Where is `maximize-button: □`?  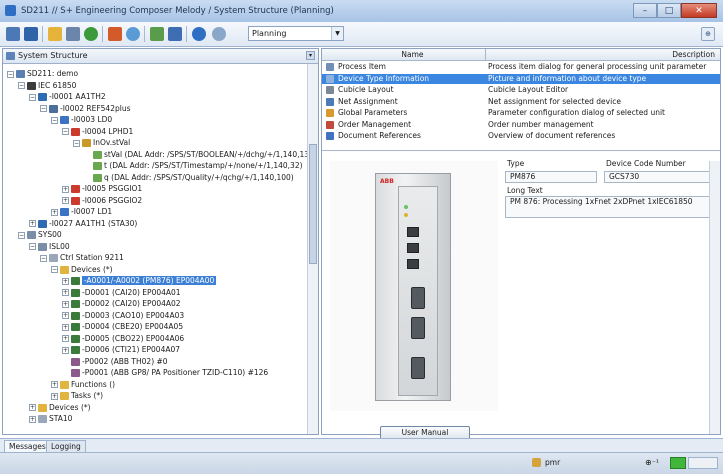 maximize-button: □ is located at coordinates (669, 10).